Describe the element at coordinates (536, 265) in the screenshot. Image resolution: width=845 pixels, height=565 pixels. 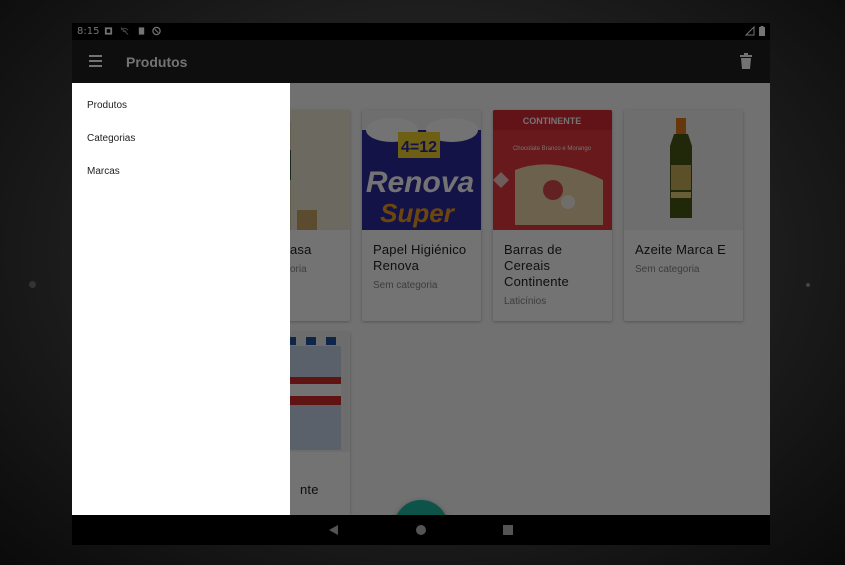
I see `product-name: Barras de Cereais Continente` at that location.